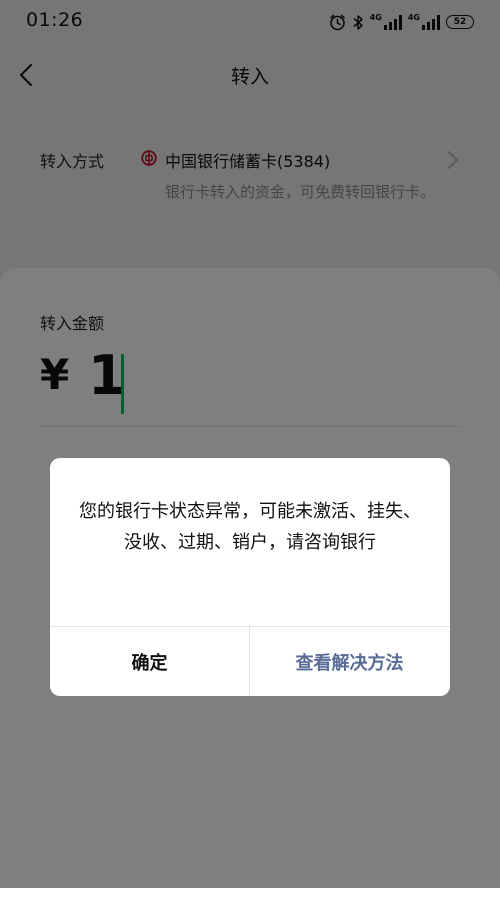  What do you see at coordinates (149, 661) in the screenshot?
I see `confirm-button: 确定` at bounding box center [149, 661].